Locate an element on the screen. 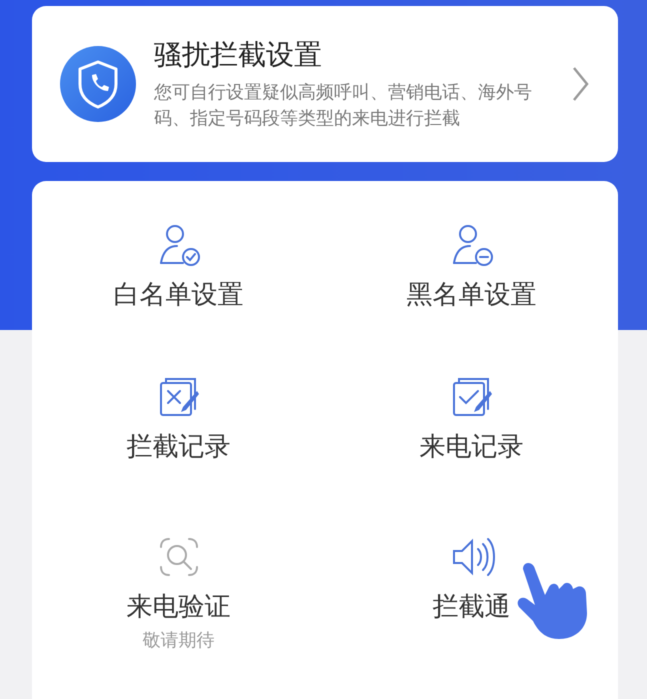  card-description: 您可自行设置疑似高频呼叫、营销电话、海外号码、指定号码段等类型的来电进行拦截 is located at coordinates (343, 106).